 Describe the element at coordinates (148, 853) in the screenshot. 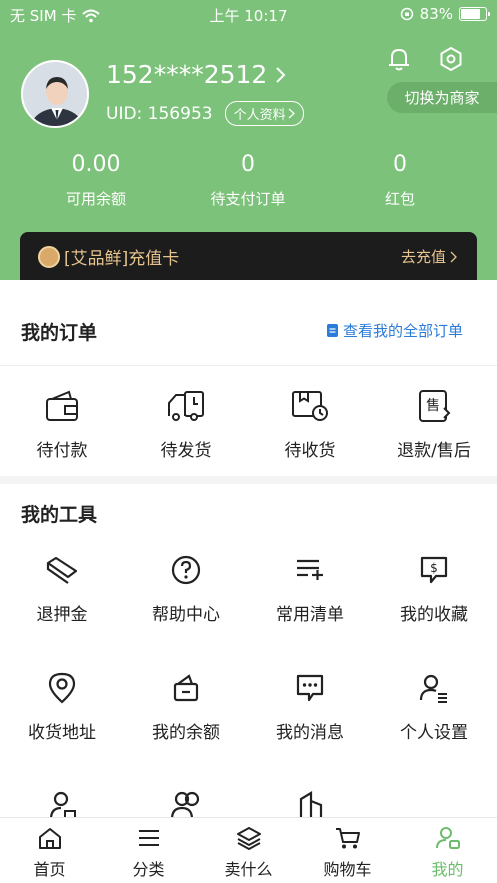

I see `tab-category: 分类` at that location.